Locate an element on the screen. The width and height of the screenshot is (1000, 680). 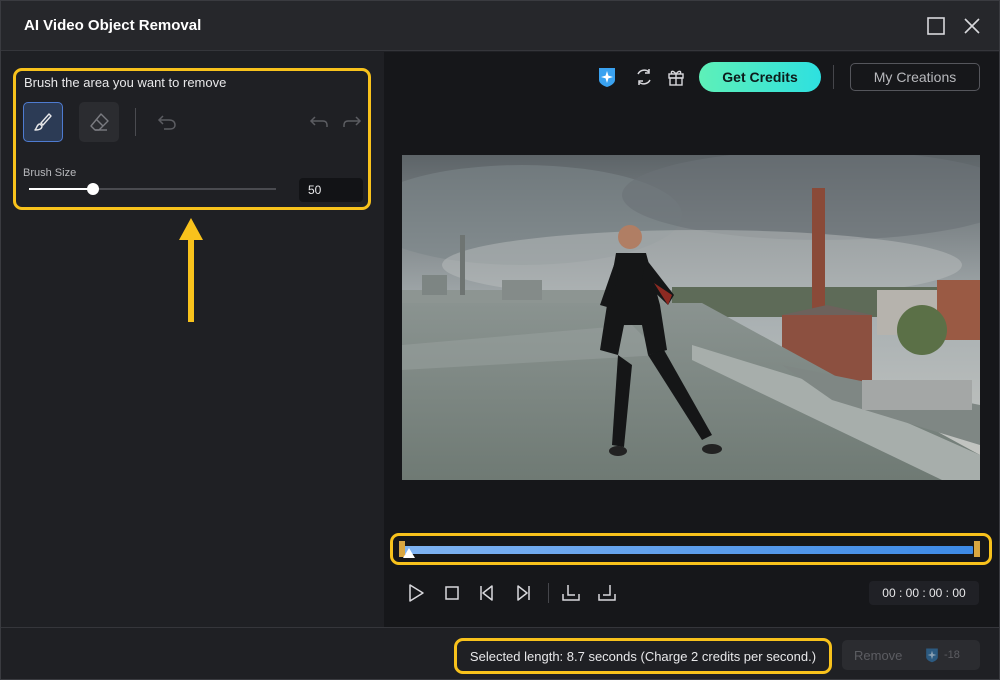
title-bar: AI Video Object Removal is located at coordinates (500, 26).